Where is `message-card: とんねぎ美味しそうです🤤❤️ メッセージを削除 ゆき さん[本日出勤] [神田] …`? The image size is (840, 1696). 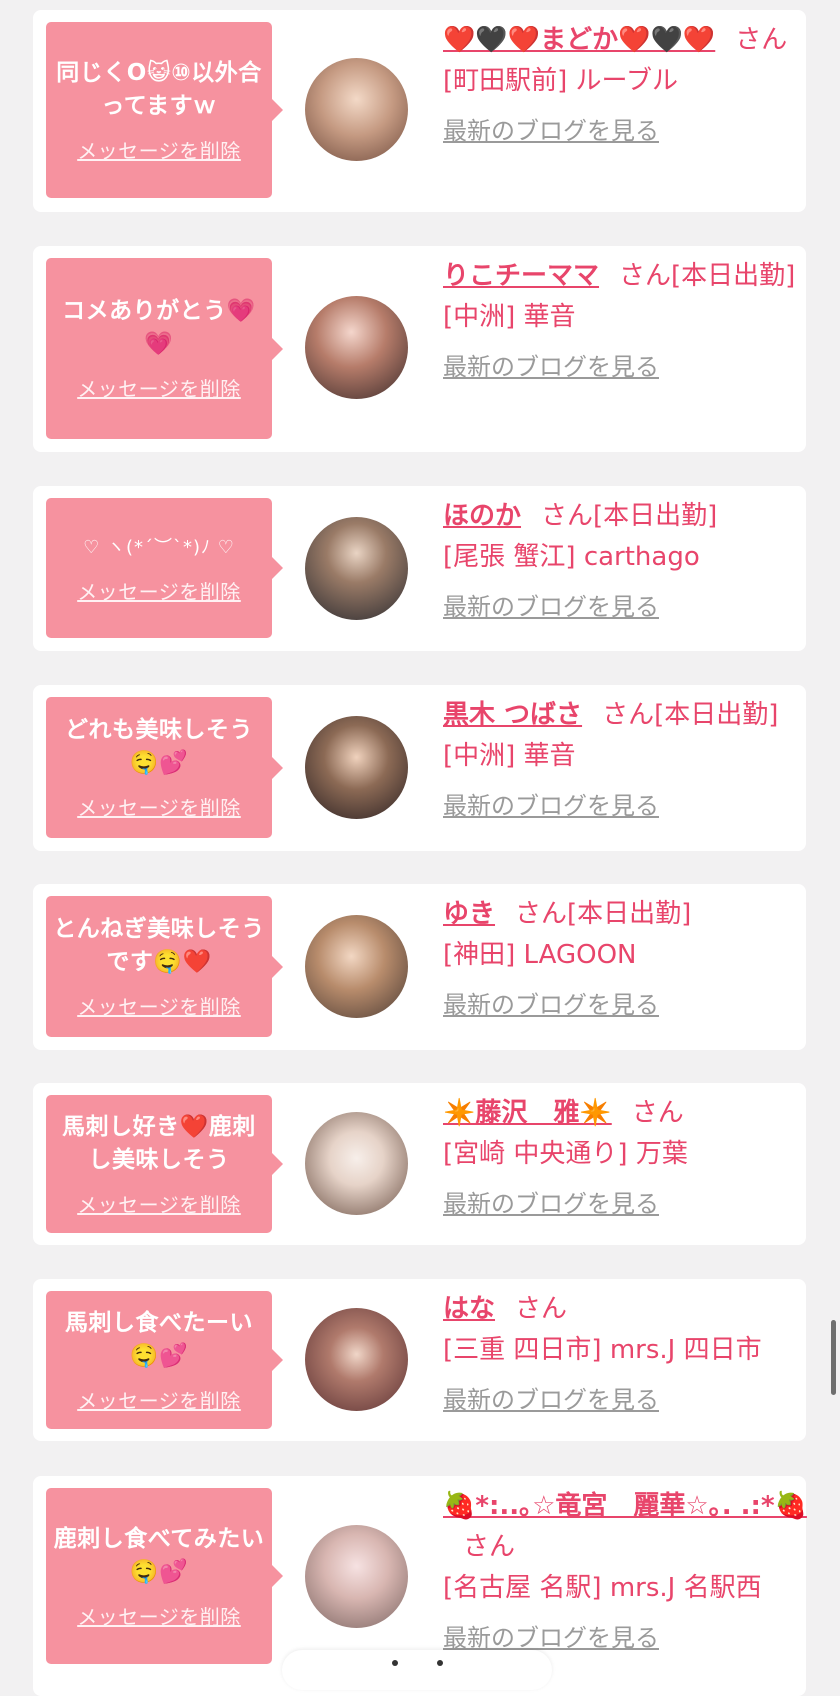
message-card: とんねぎ美味しそうです🤤❤️ メッセージを削除 ゆき さん[本日出勤] [神田] … is located at coordinates (419, 967).